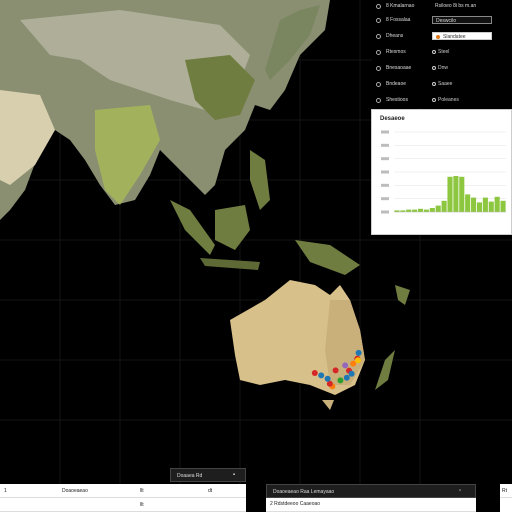 This screenshot has width=512, height=512. I want to click on histogram-chart, so click(443, 172).